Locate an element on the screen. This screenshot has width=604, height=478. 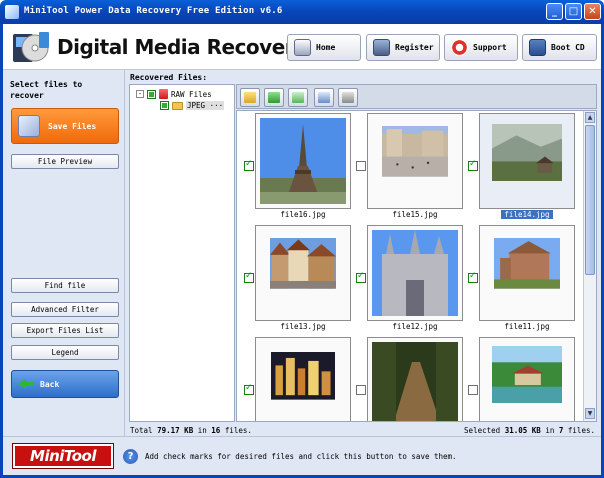
file-name: file14.jpg is located at coordinates (527, 214).